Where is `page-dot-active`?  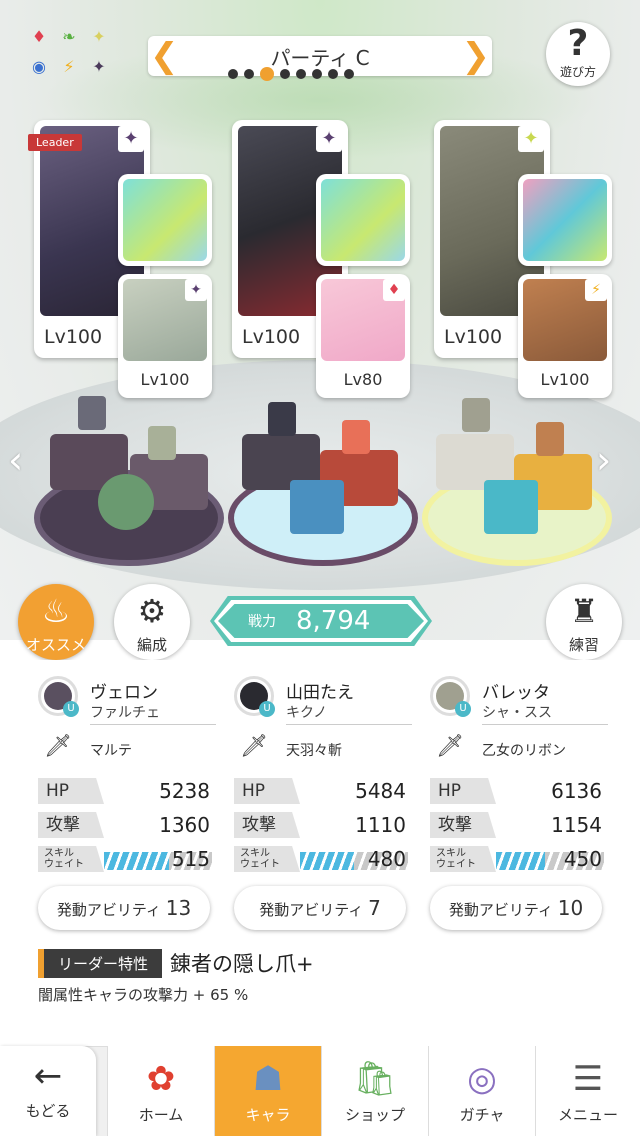 page-dot-active is located at coordinates (267, 74).